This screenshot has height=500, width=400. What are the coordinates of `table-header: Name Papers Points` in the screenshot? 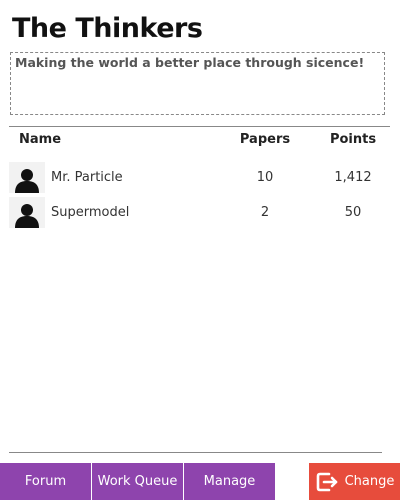 It's located at (199, 141).